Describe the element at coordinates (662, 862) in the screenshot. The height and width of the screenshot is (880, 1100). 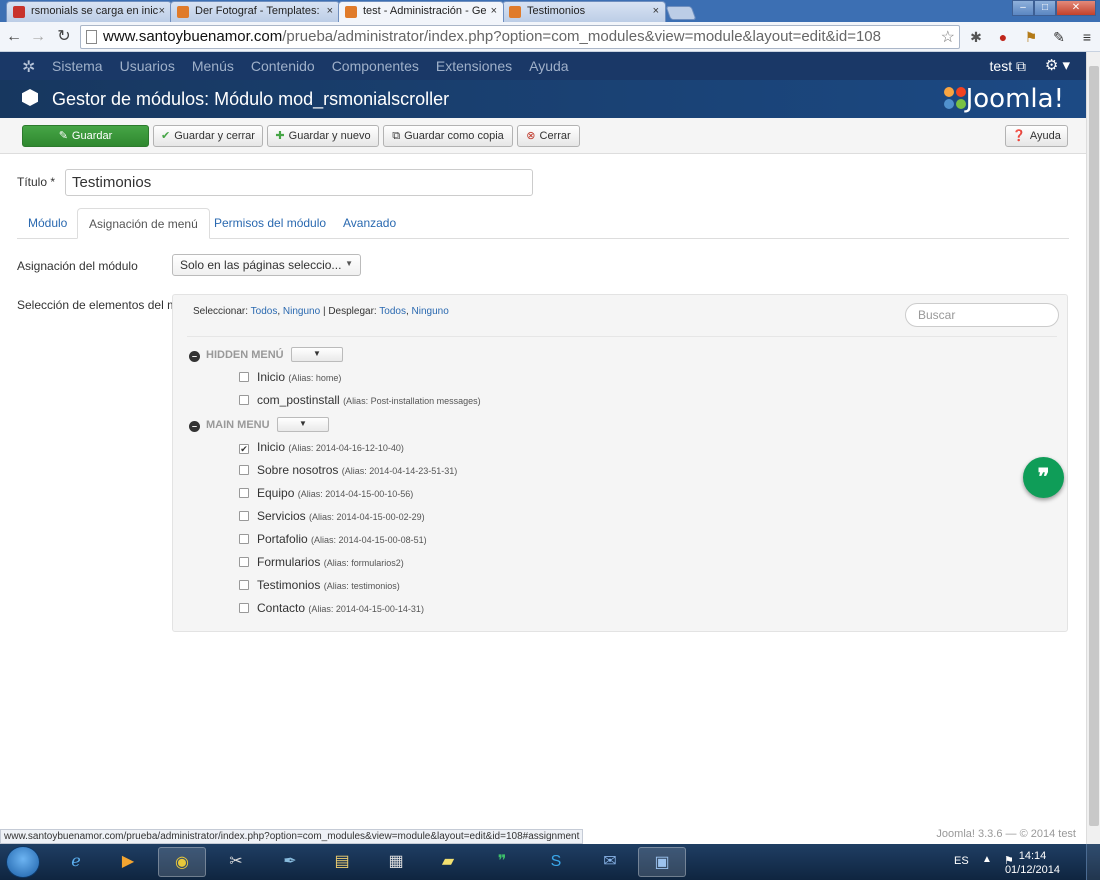
I see `remote-desktop-icon: ▣` at that location.